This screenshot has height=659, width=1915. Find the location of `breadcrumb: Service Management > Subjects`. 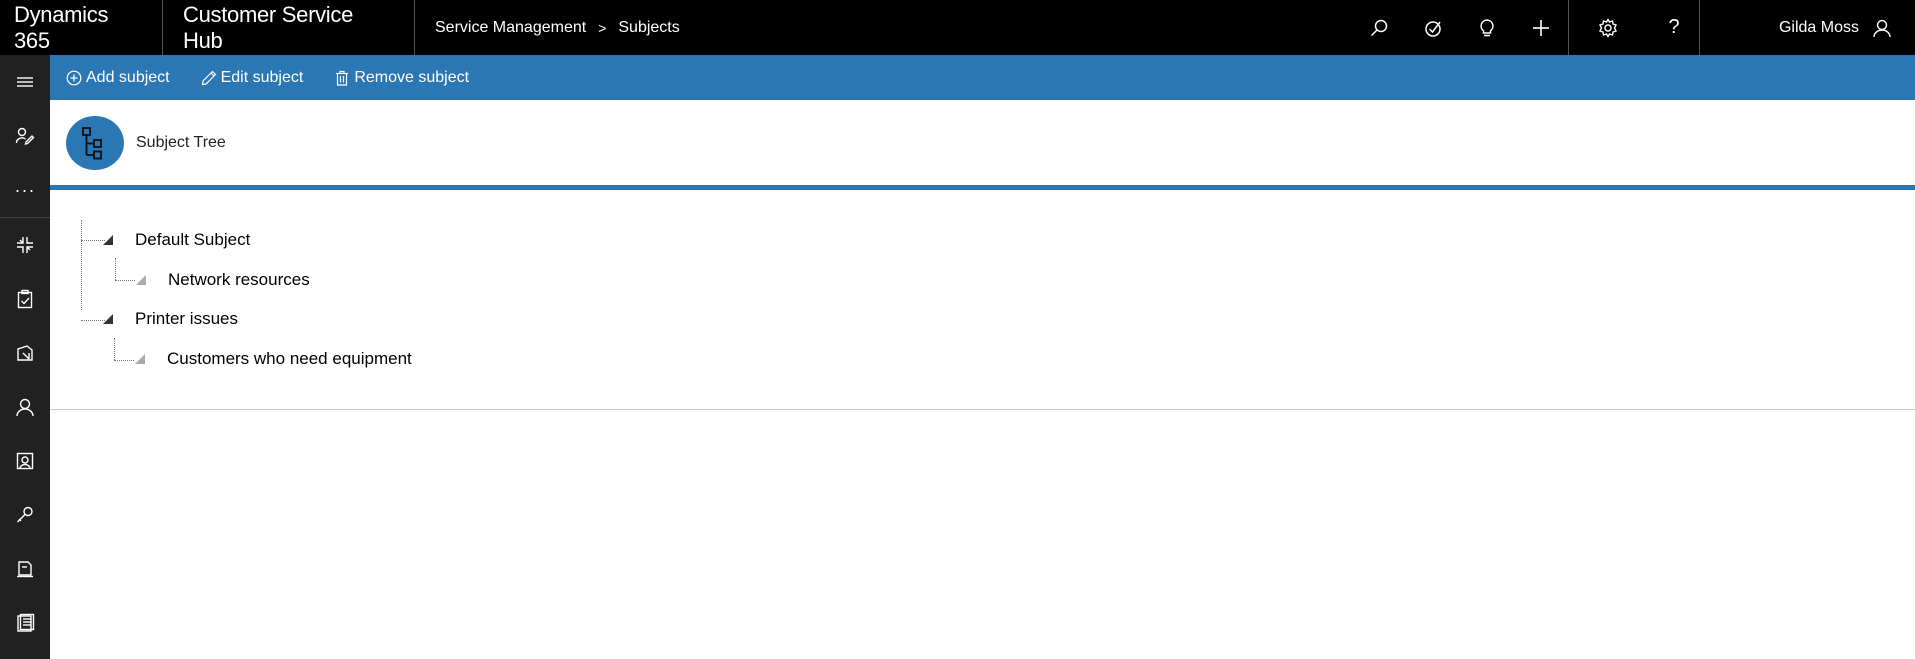

breadcrumb: Service Management > Subjects is located at coordinates (547, 27).